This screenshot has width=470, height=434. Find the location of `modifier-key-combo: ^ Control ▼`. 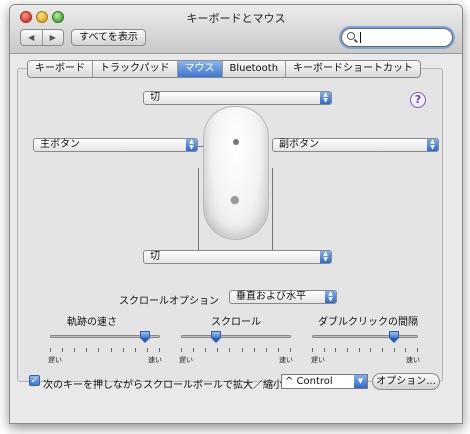

modifier-key-combo: ^ Control ▼ is located at coordinates (324, 381).